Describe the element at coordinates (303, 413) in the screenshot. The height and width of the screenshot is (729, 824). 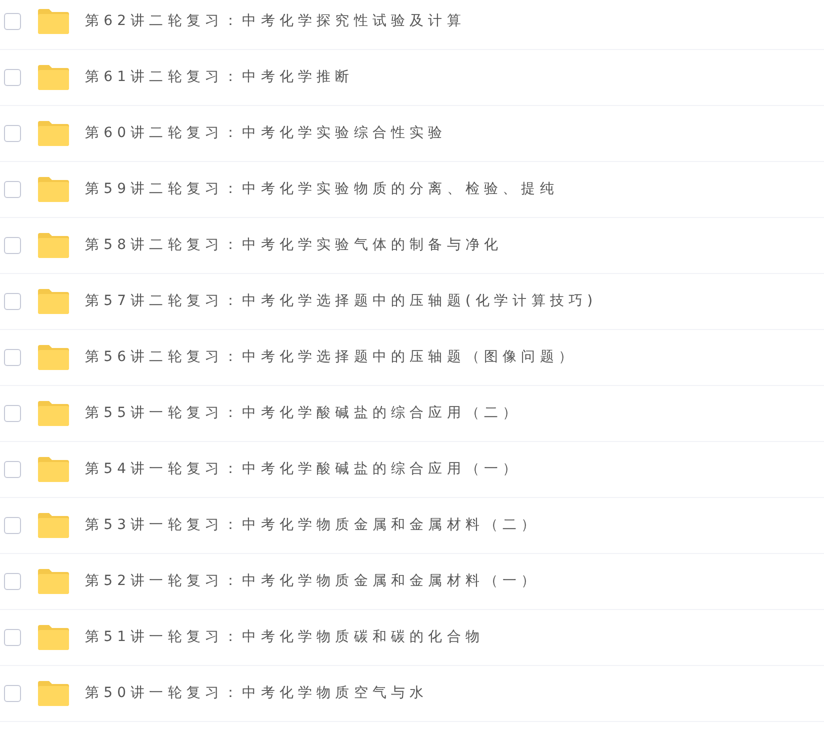
I see `folder-name: 第55讲一轮复习：中考化学酸碱盐的综合应用（二）` at that location.